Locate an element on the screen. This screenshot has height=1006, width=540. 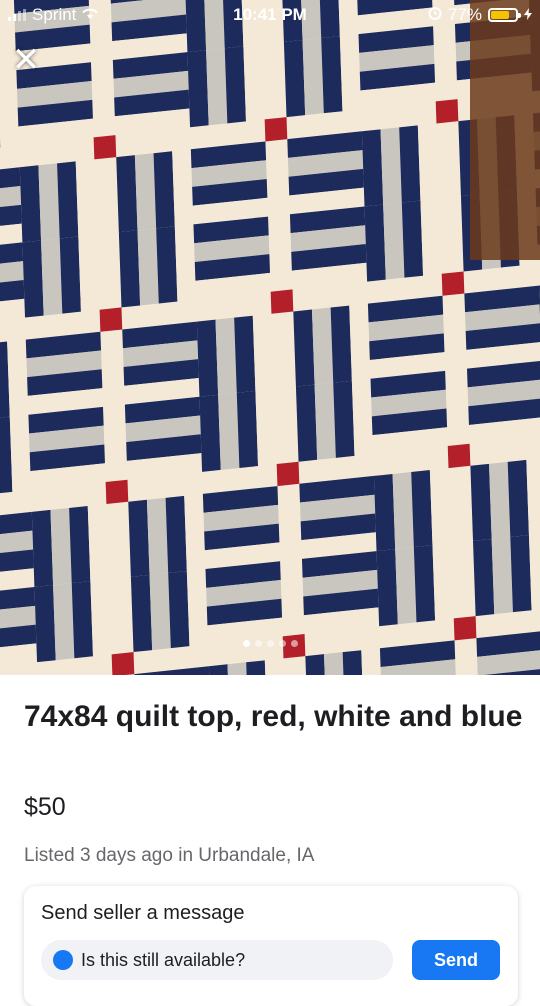
status-bar: Sprint 10:41 PM 77% is located at coordinates (270, 16).